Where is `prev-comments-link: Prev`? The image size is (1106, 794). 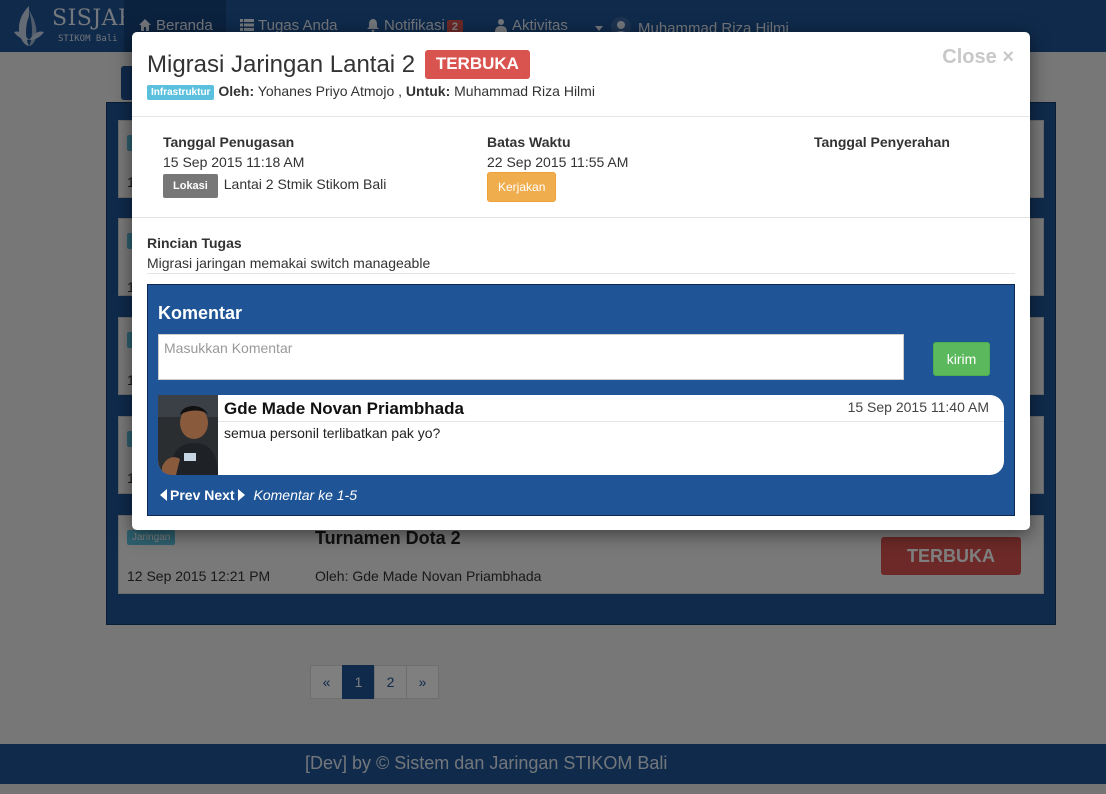
prev-comments-link: Prev is located at coordinates (180, 495).